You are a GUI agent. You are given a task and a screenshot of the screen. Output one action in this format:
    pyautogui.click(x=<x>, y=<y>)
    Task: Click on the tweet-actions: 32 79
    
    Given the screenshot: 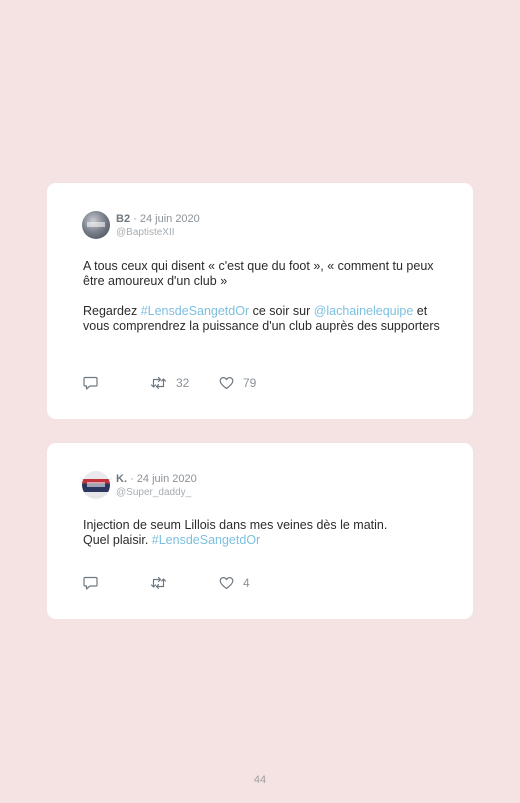 What is the action you would take?
    pyautogui.click(x=263, y=383)
    